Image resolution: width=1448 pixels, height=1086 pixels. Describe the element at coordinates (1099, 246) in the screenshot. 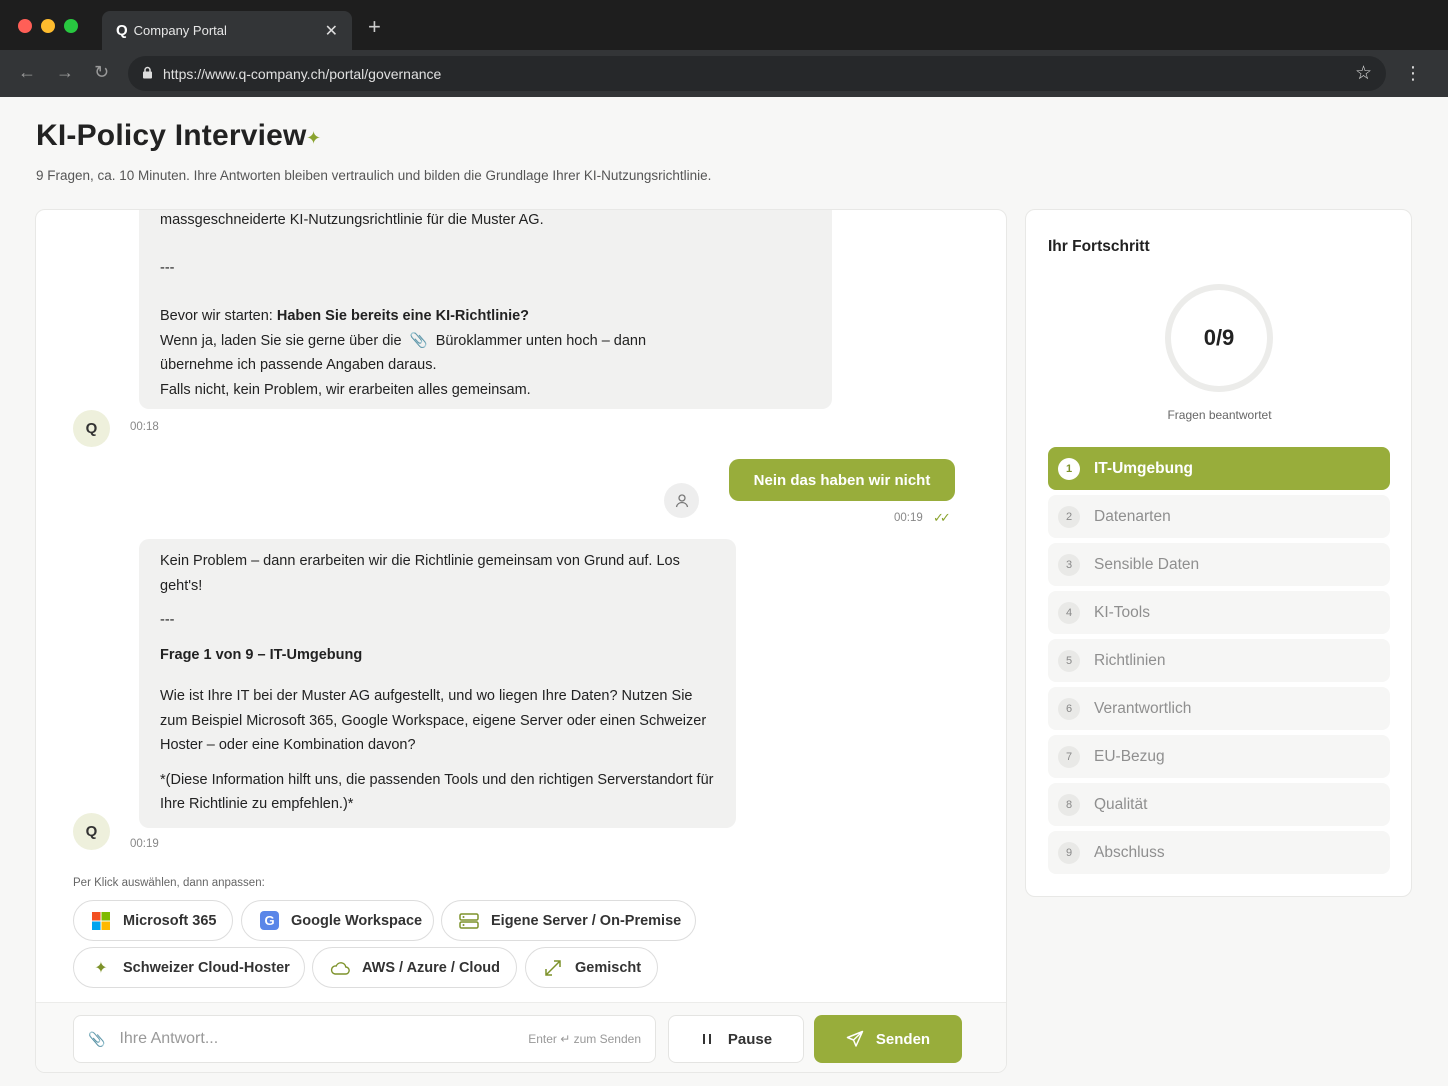

I see `progress-title: Ihr Fortschritt` at that location.